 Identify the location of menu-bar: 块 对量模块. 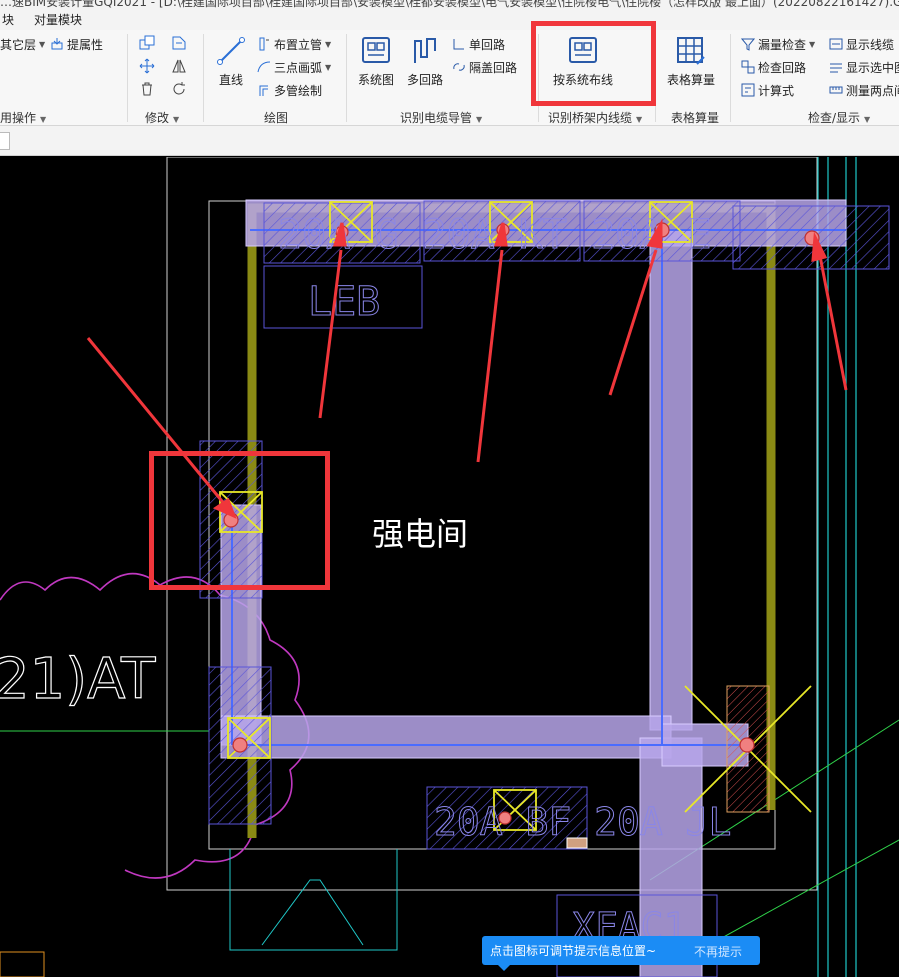
(449, 19).